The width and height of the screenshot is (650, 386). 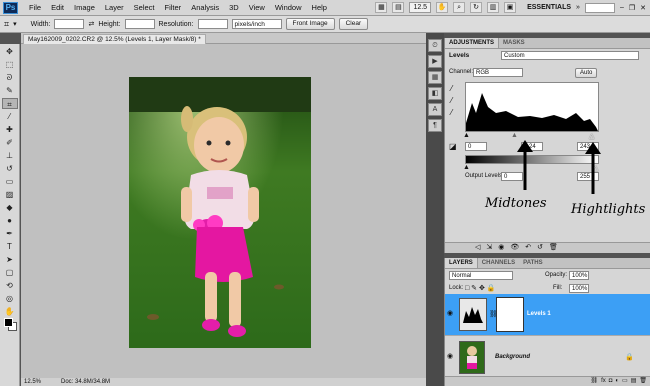 What do you see at coordinates (599, 7) in the screenshot?
I see `search-input` at bounding box center [599, 7].